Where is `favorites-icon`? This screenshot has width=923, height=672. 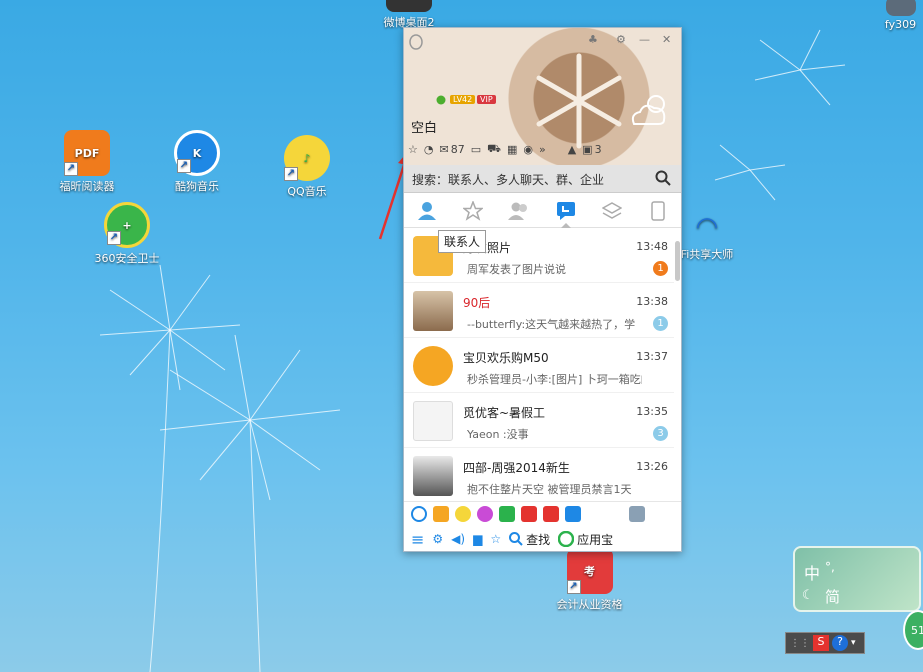 favorites-icon is located at coordinates (473, 210).